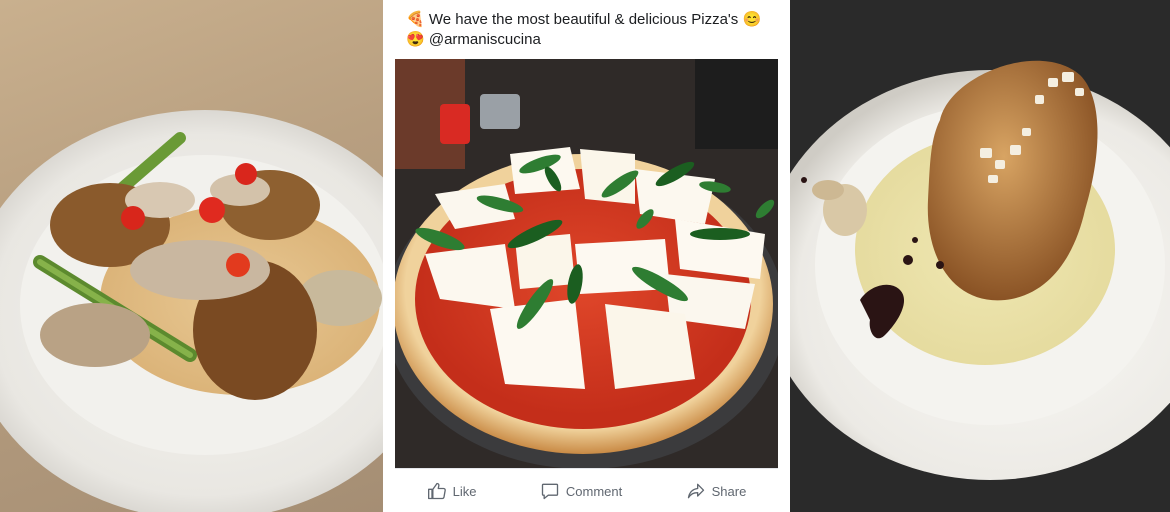 This screenshot has width=1170, height=512. What do you see at coordinates (415, 39) in the screenshot?
I see `heart-eyes-icon: 😍` at bounding box center [415, 39].